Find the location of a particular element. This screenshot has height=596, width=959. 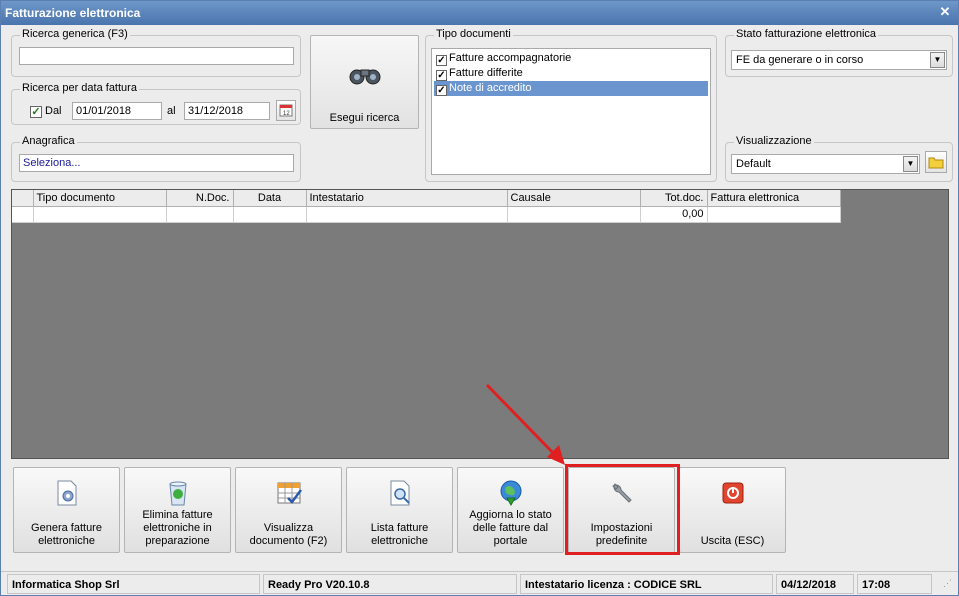

column-header: Causale is located at coordinates (574, 198).